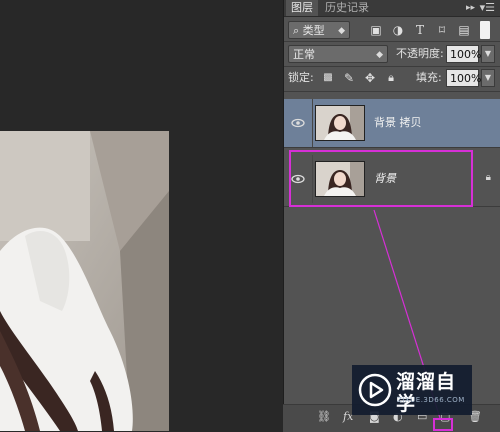 The image size is (500, 432). I want to click on watermark-url: ZIXUE.3D66.COM, so click(431, 400).